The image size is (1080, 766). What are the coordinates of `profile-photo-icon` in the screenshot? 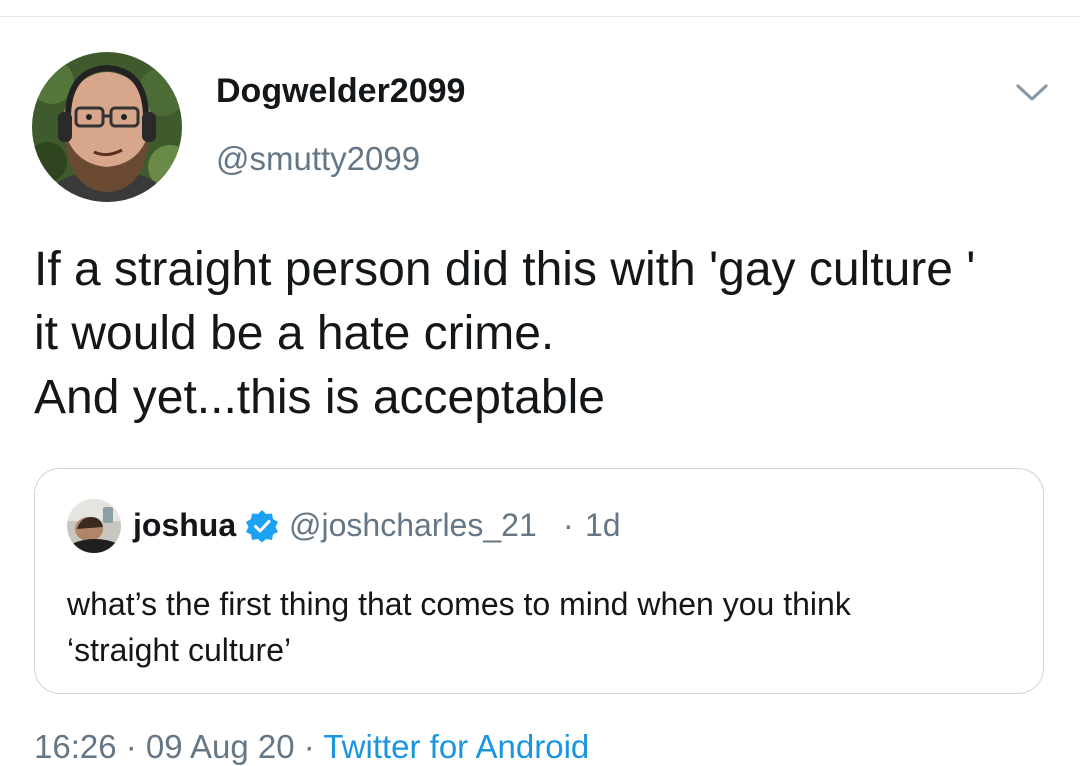 It's located at (107, 127).